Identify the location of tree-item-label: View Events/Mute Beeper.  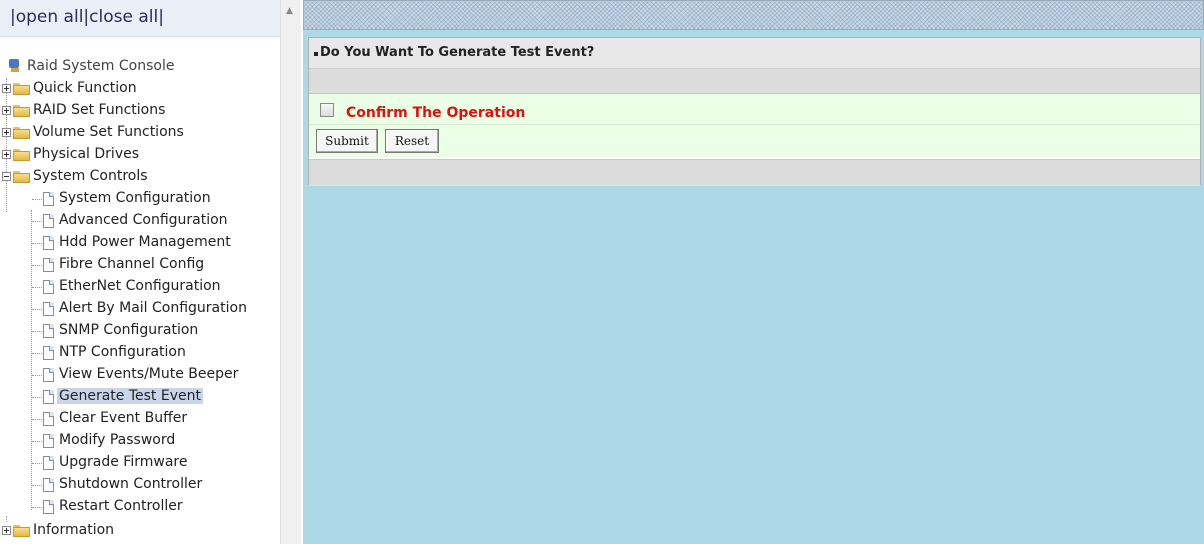
(149, 374).